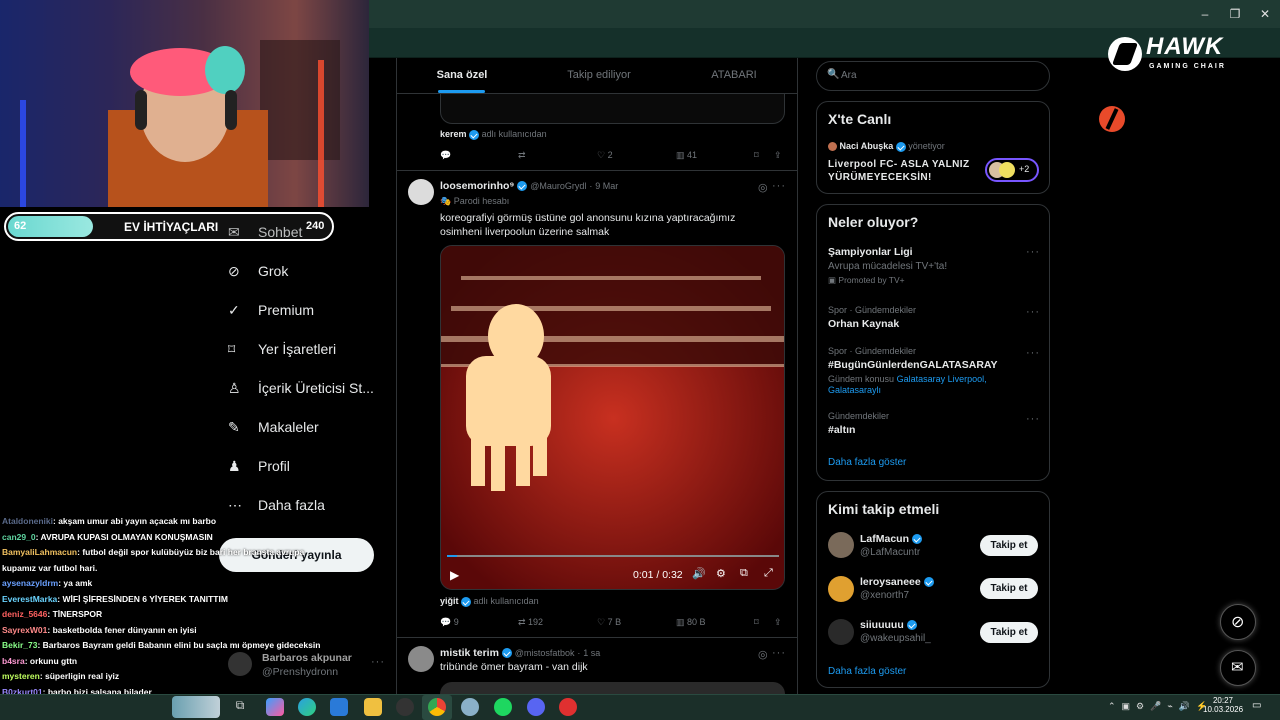 This screenshot has height=720, width=1280. I want to click on views-button: ▥ 80 B, so click(691, 622).